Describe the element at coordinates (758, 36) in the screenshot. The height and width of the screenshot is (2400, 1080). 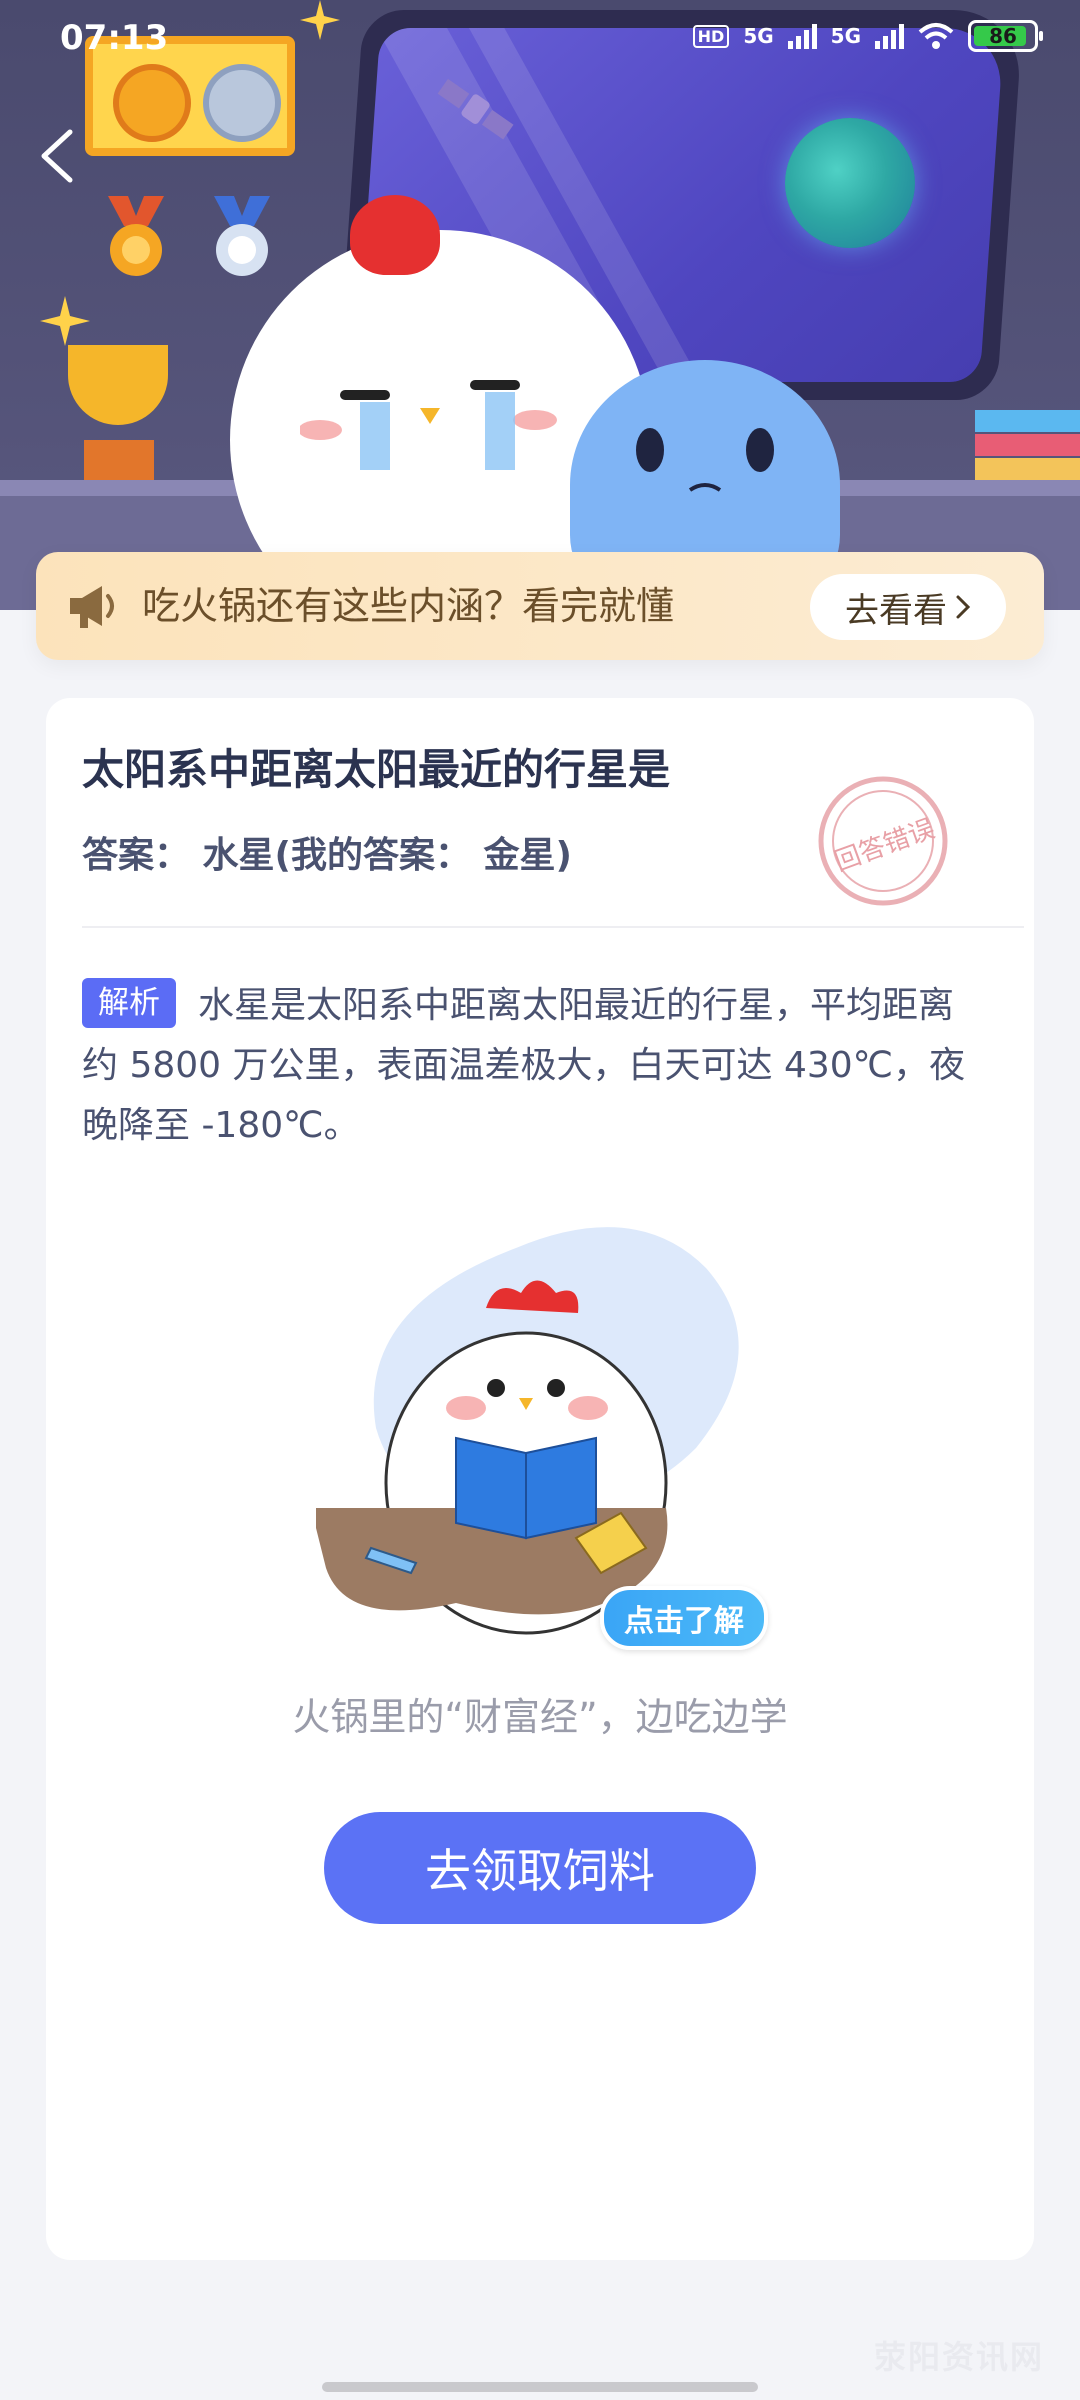
I see `network-label-1: 5G` at that location.